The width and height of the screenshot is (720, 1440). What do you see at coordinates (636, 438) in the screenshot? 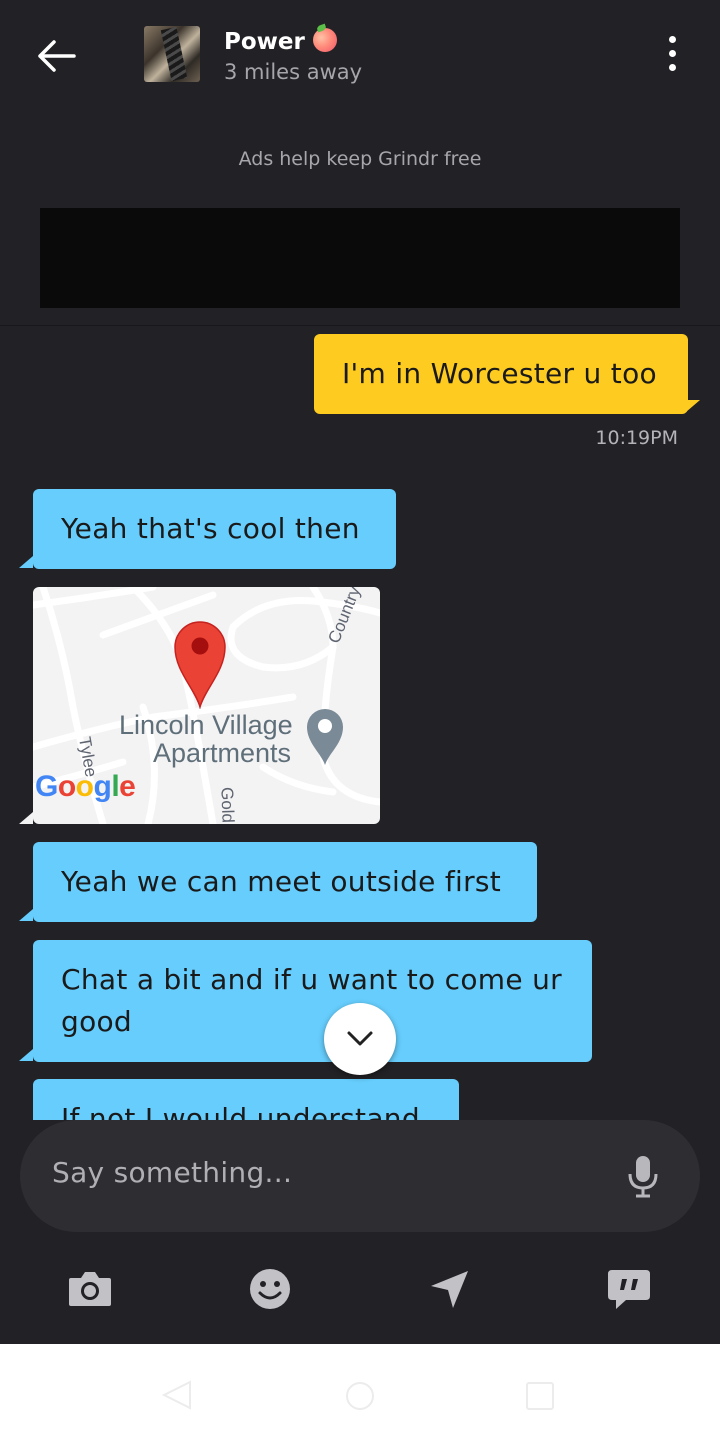
I see `message-timestamp: 10:19PM` at bounding box center [636, 438].